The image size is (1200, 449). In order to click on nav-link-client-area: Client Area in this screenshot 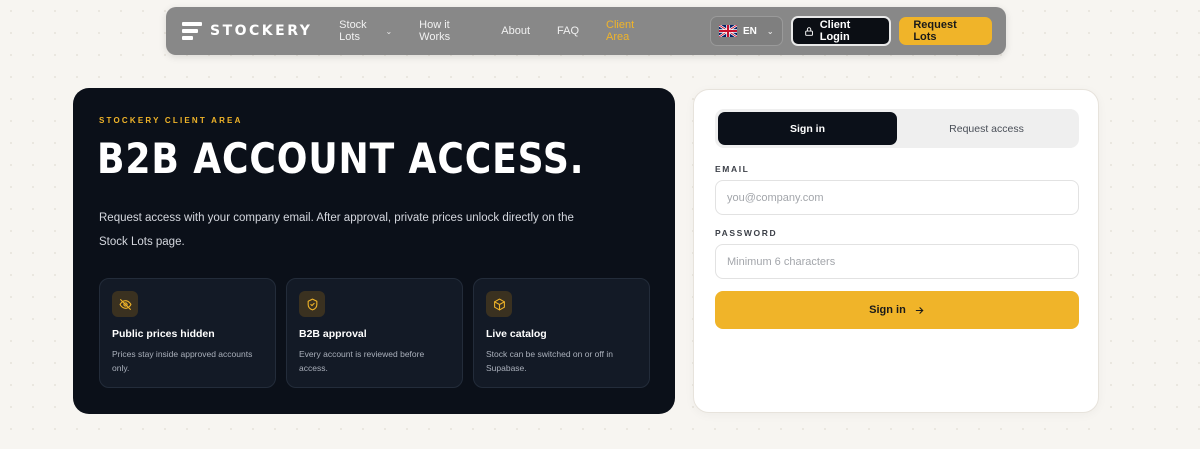, I will do `click(629, 31)`.